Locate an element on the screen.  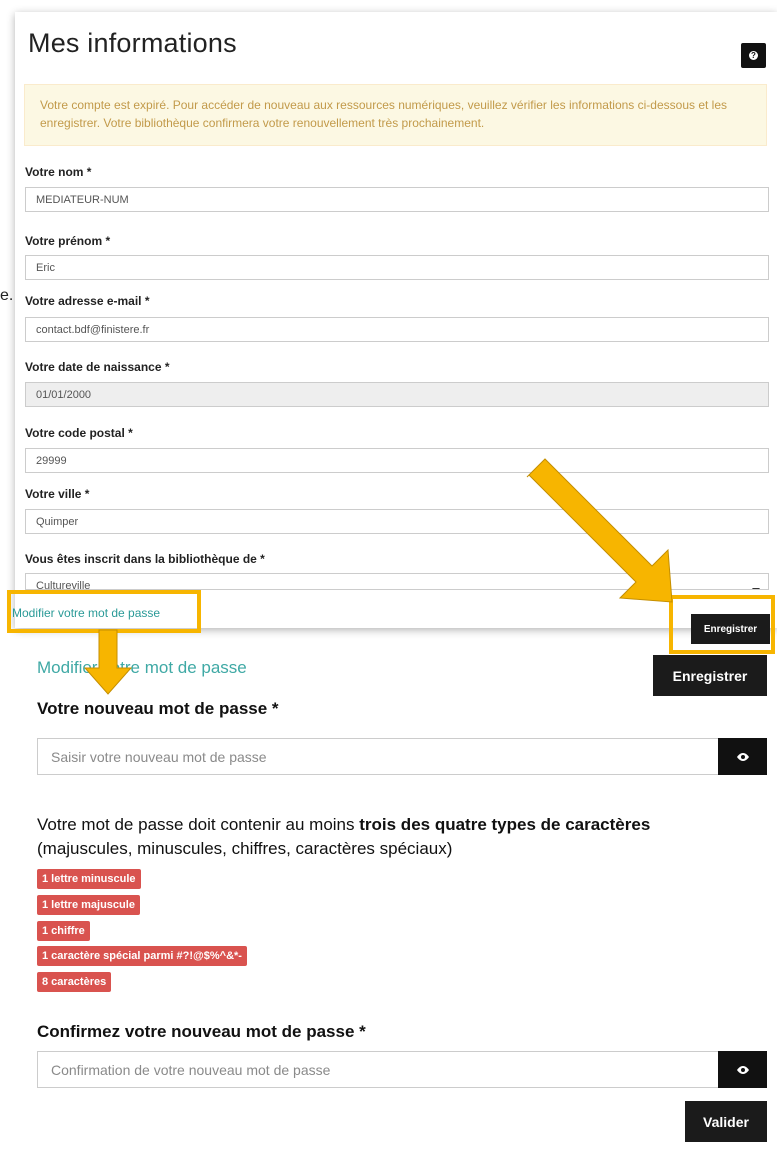
background-text-fragment: e. is located at coordinates (7, 295).